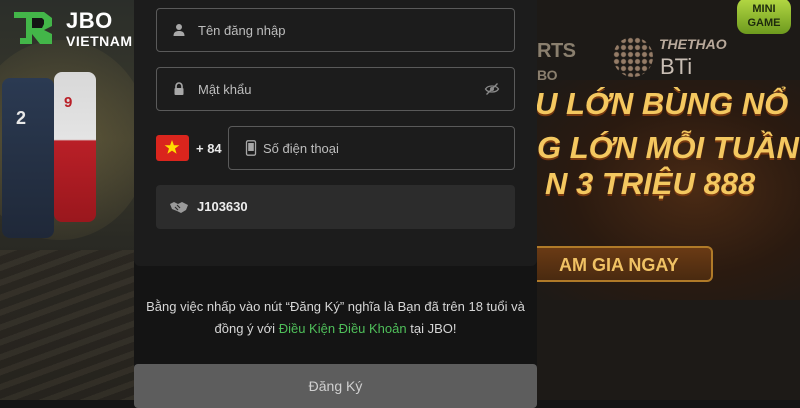  Describe the element at coordinates (556, 51) in the screenshot. I see `sports-brand-text: RTS` at that location.